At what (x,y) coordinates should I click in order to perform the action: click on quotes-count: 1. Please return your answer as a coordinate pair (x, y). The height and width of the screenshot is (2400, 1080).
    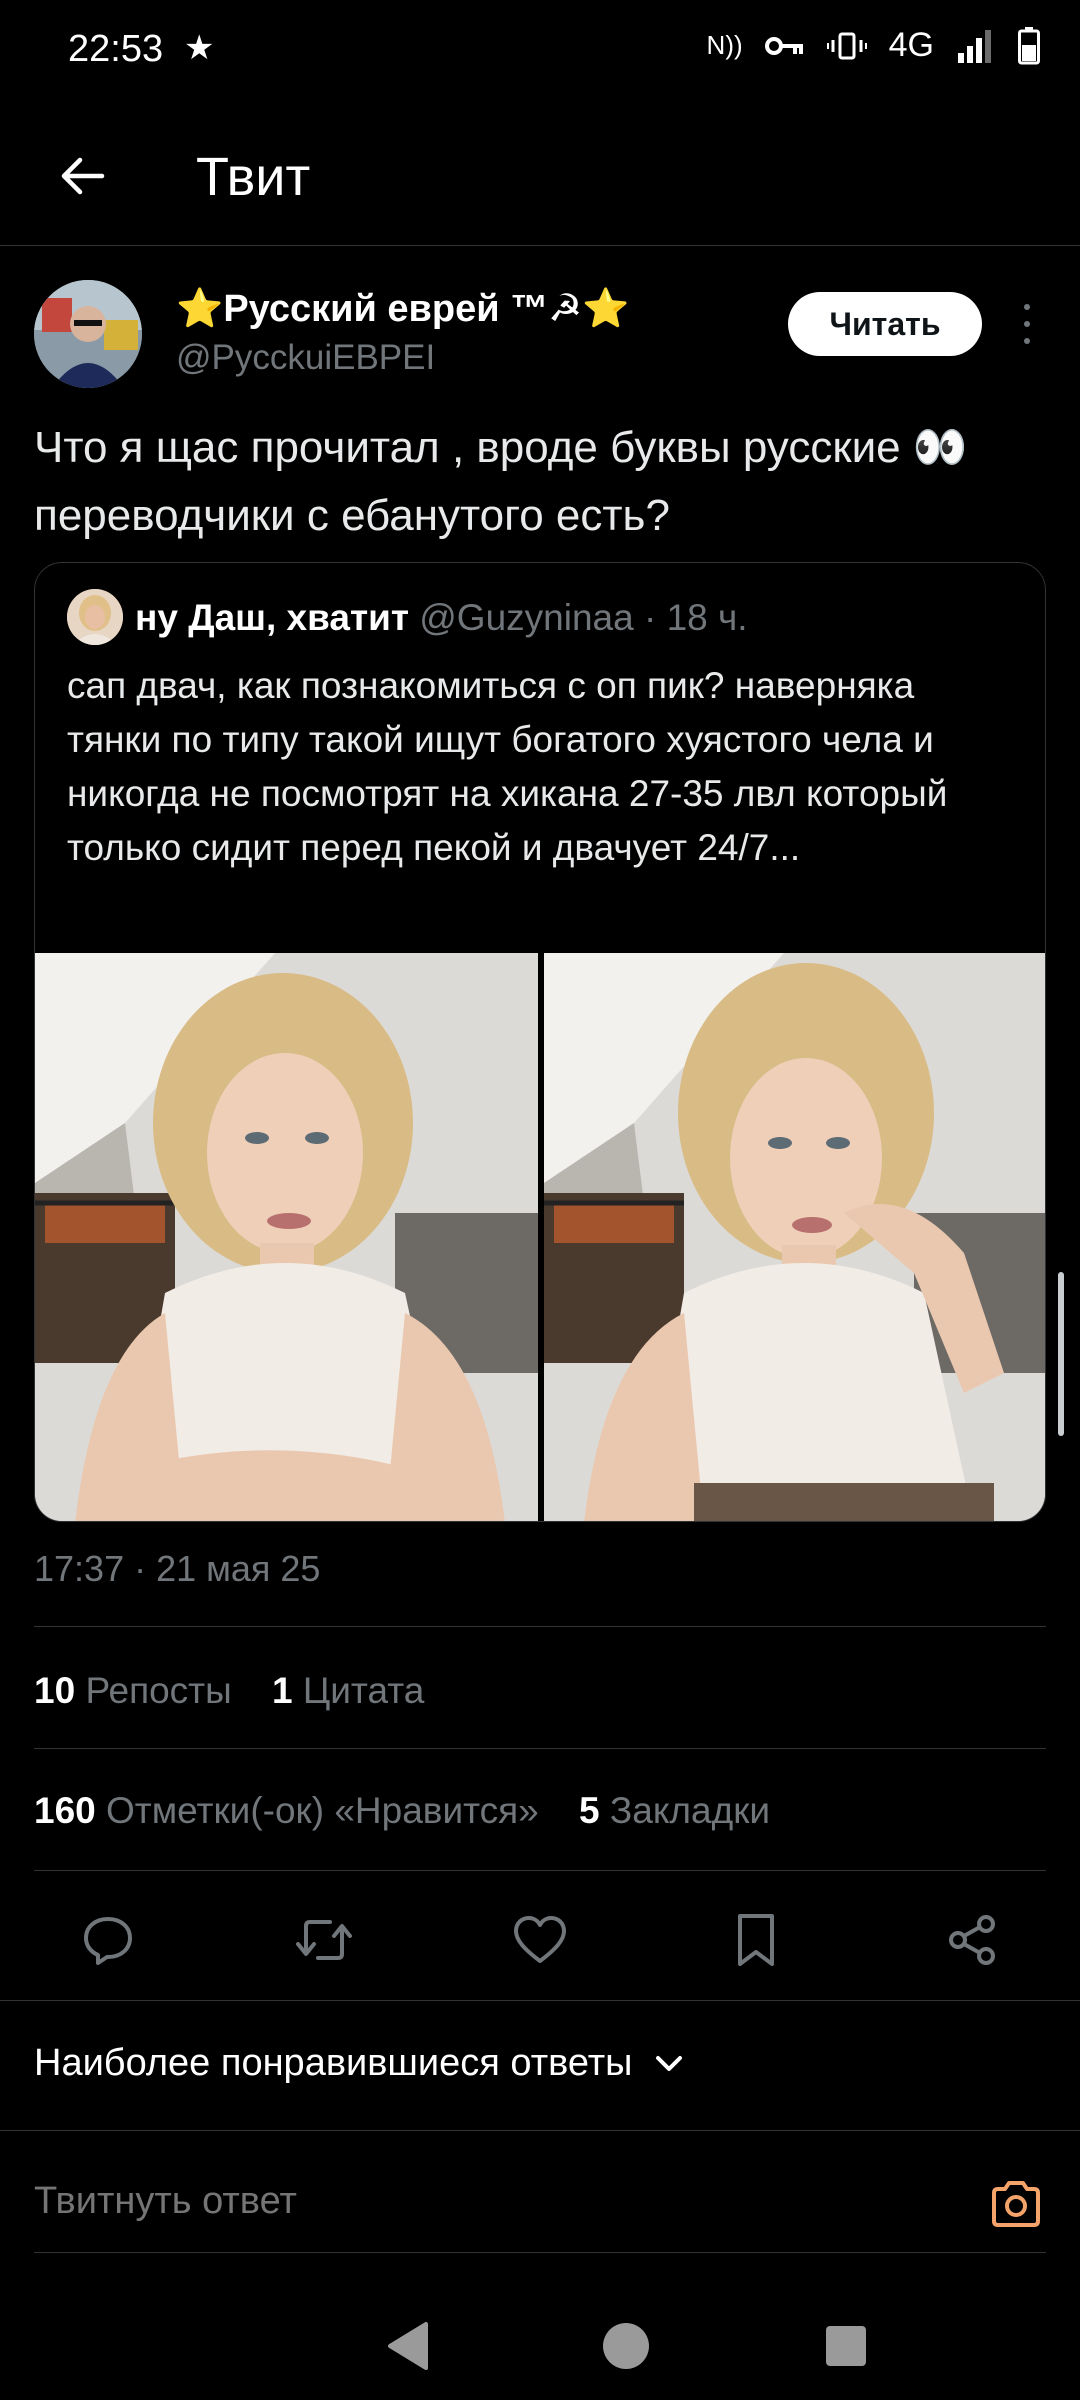
    Looking at the image, I should click on (282, 1690).